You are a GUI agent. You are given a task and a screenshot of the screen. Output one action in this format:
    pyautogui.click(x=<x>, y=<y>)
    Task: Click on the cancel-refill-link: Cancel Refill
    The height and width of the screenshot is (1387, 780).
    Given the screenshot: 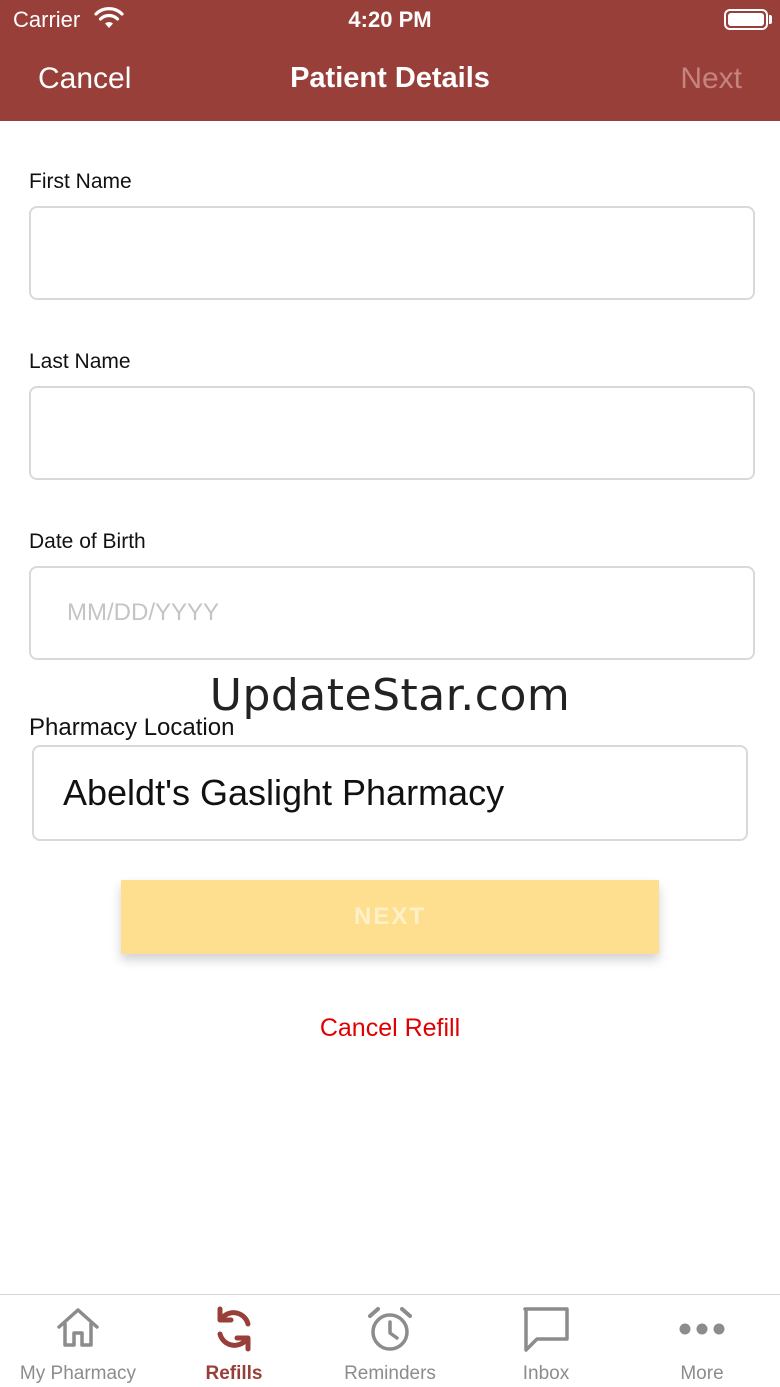 What is the action you would take?
    pyautogui.click(x=390, y=1028)
    